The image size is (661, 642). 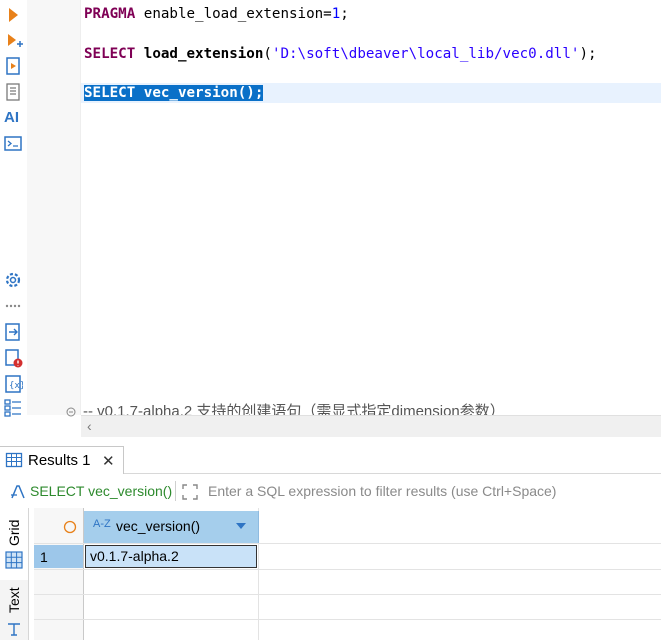 What do you see at coordinates (134, 556) in the screenshot?
I see `cell-value: v0.1.7-alpha.2` at bounding box center [134, 556].